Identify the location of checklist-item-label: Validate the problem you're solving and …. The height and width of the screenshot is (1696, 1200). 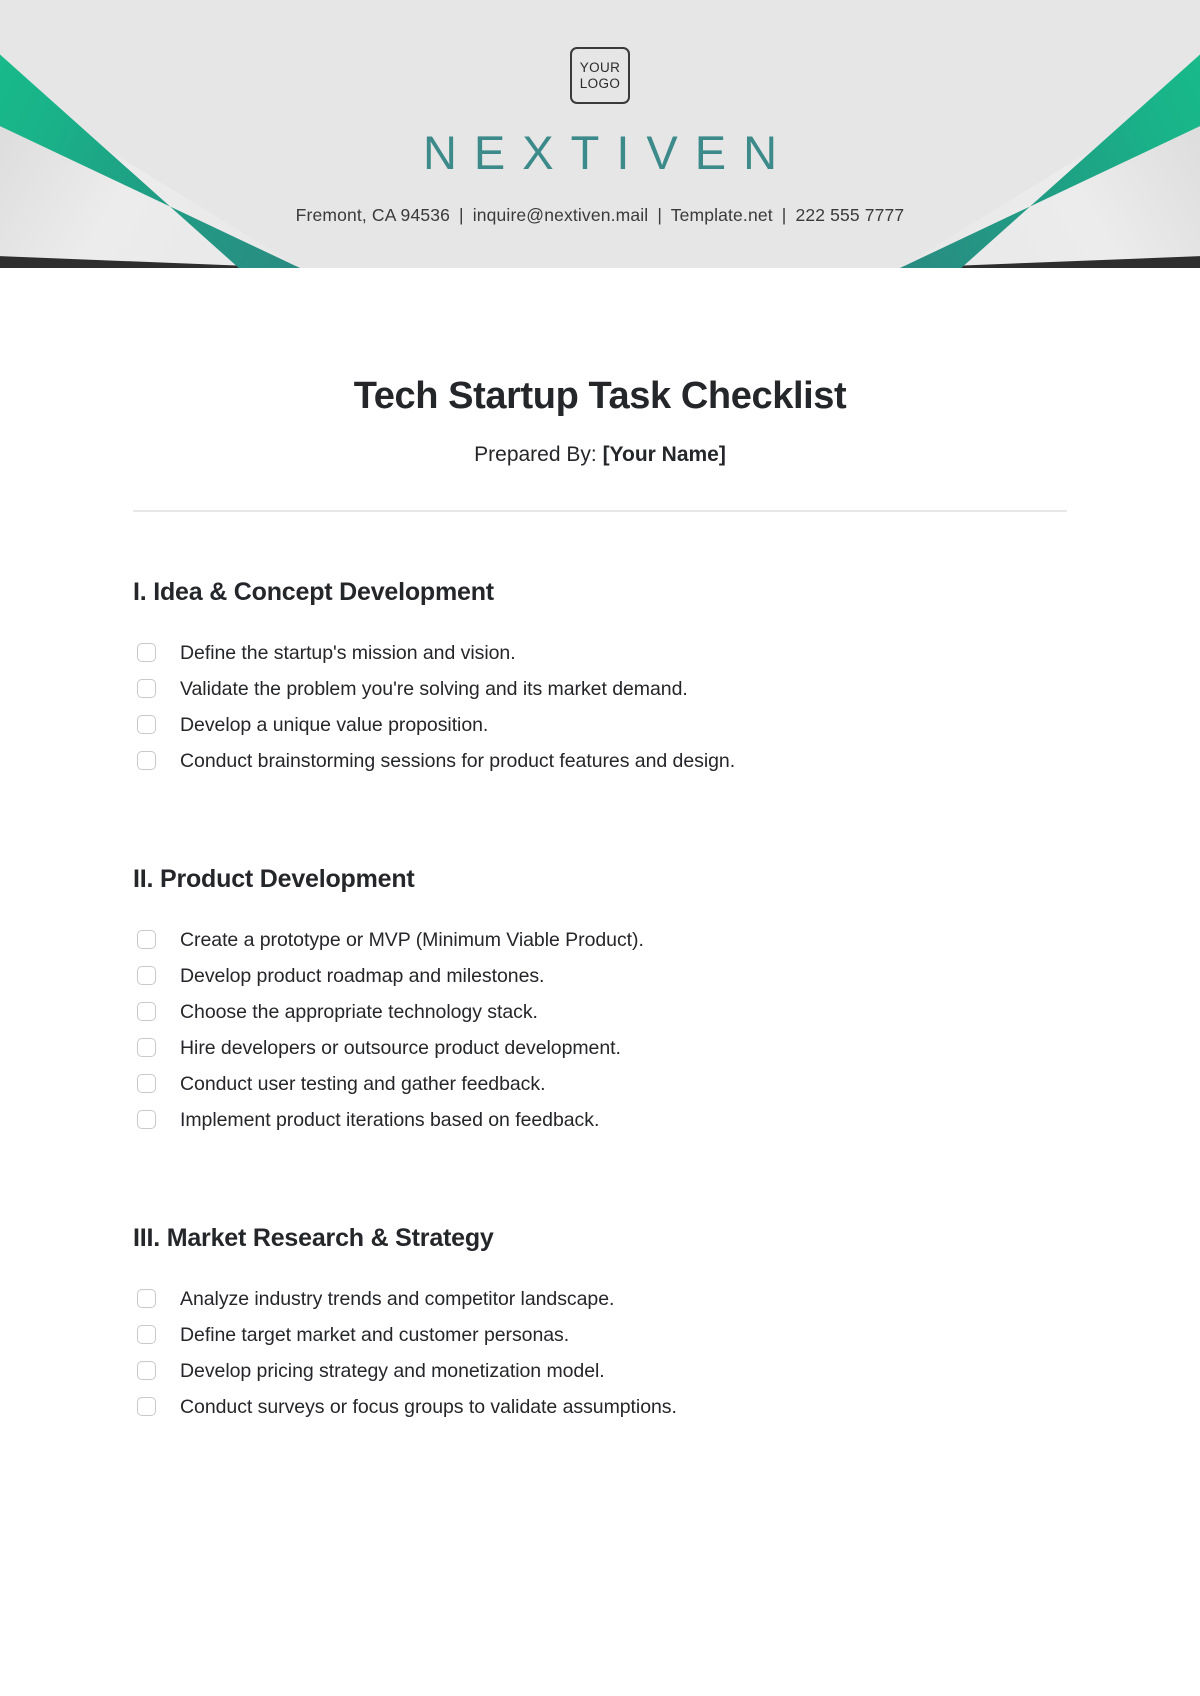
(434, 688).